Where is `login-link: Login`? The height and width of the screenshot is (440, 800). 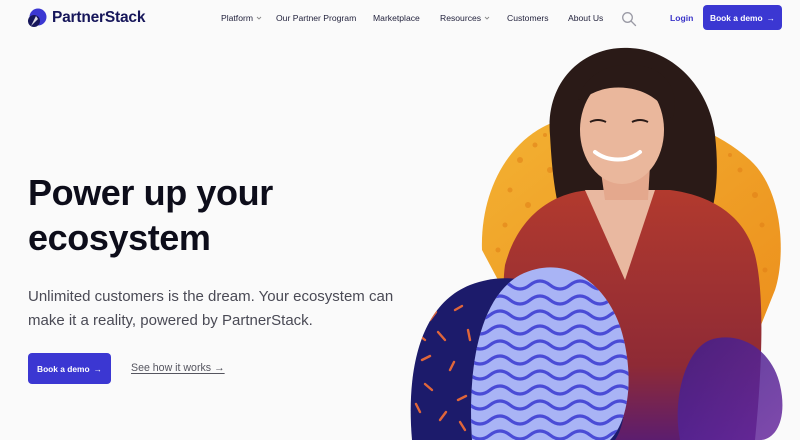
login-link: Login is located at coordinates (681, 18).